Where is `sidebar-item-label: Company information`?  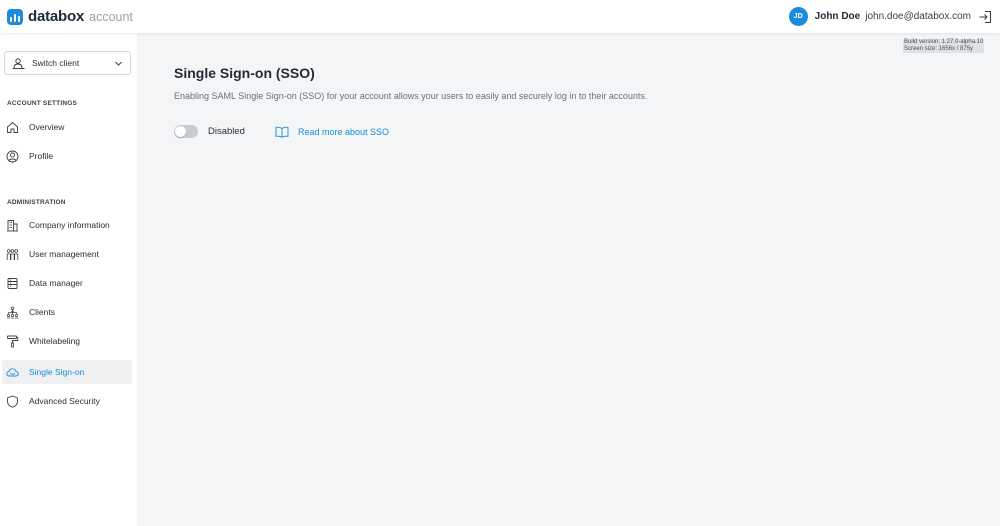 sidebar-item-label: Company information is located at coordinates (69, 225).